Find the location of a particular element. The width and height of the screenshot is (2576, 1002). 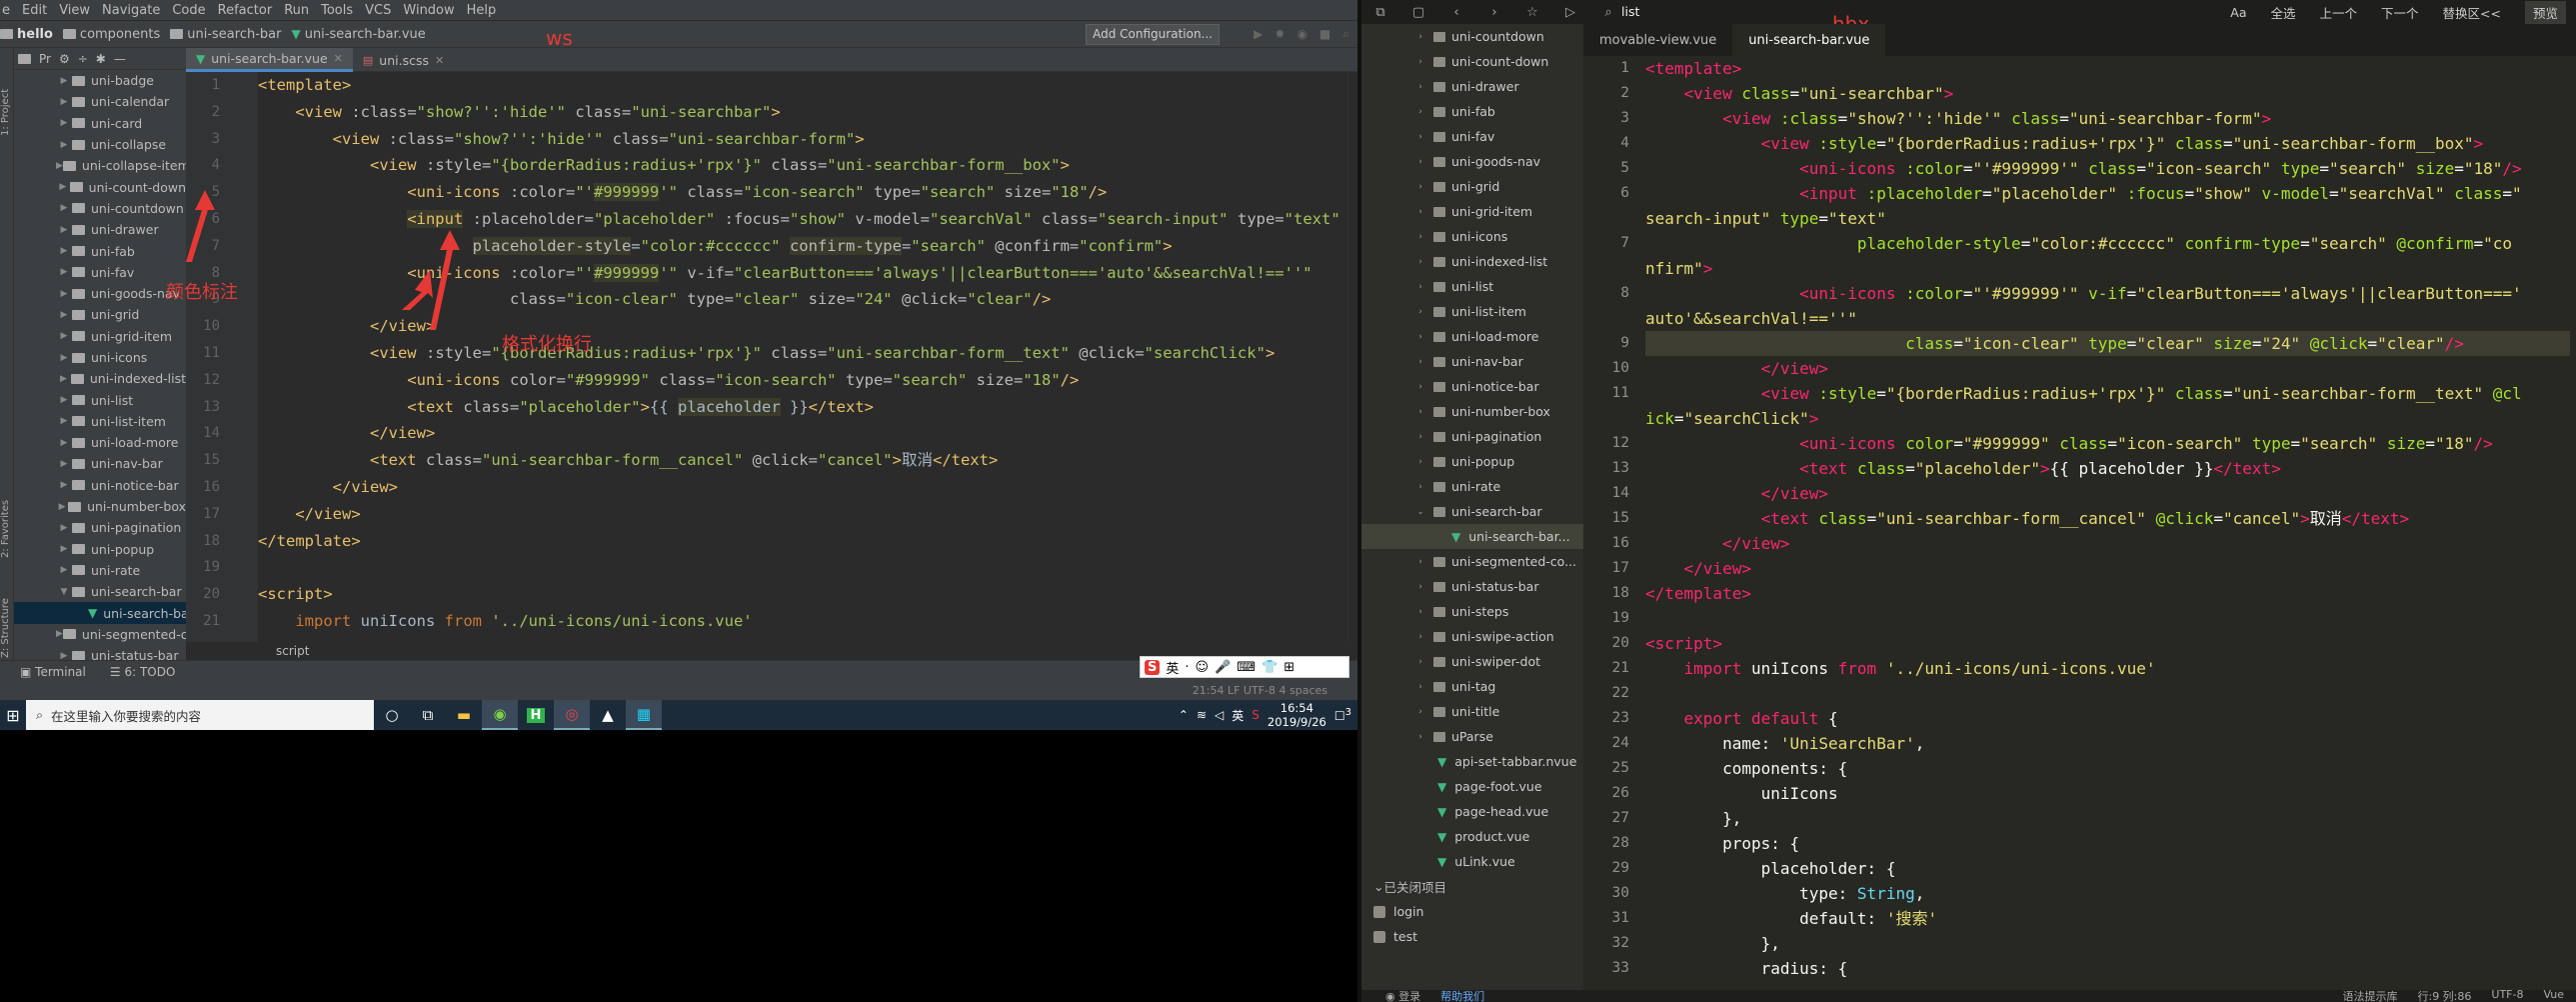

sogou-tray-icon: S is located at coordinates (1256, 715).